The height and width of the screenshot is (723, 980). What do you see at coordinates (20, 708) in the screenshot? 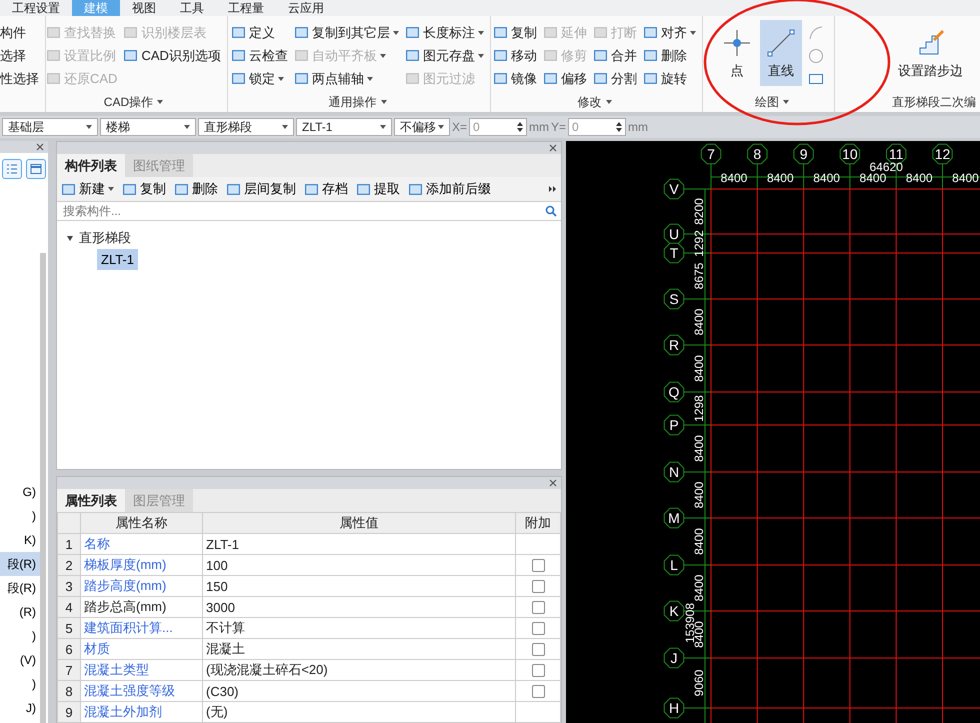
I see `component-type-item: J)` at bounding box center [20, 708].